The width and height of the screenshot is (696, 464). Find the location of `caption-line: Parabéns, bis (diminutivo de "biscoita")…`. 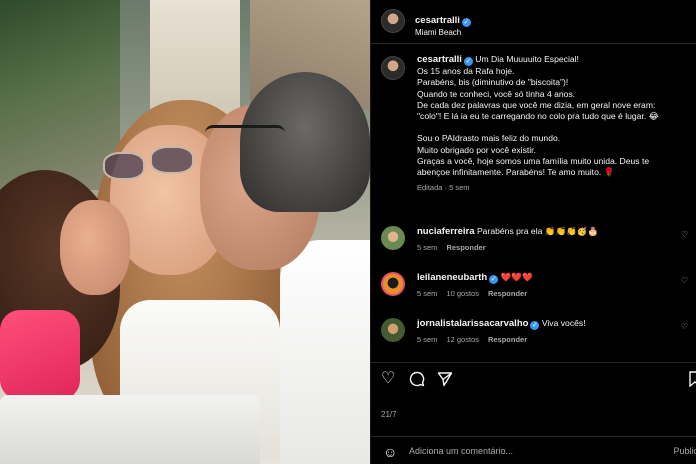

caption-line: Parabéns, bis (diminutivo de "biscoita")… is located at coordinates (493, 82).